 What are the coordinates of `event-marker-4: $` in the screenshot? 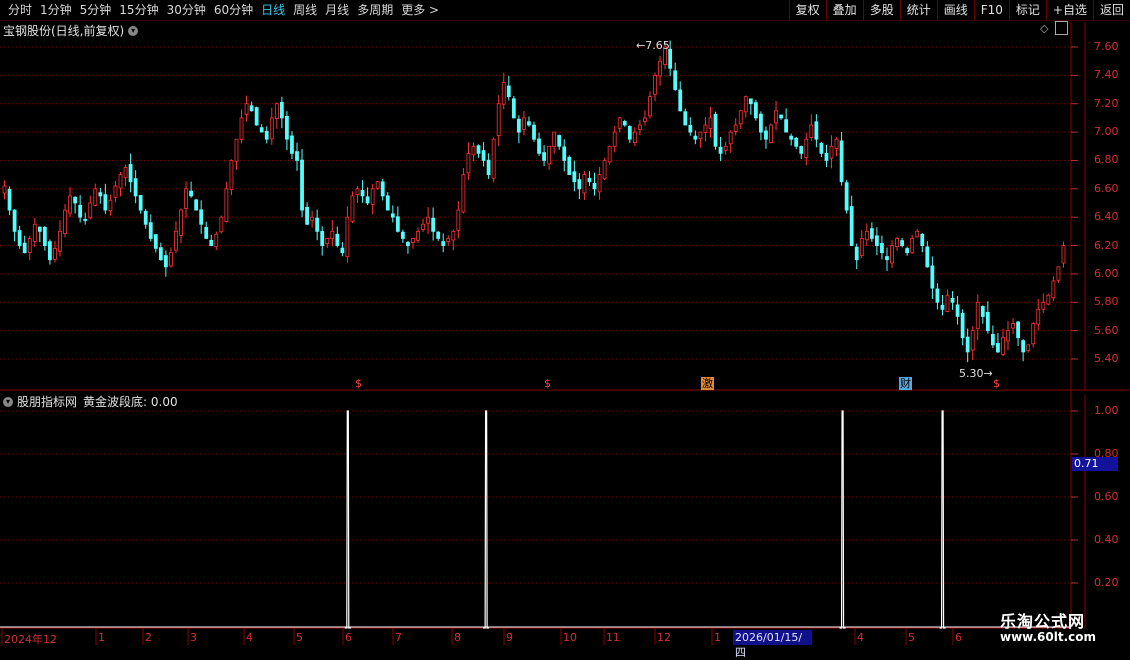 It's located at (996, 383).